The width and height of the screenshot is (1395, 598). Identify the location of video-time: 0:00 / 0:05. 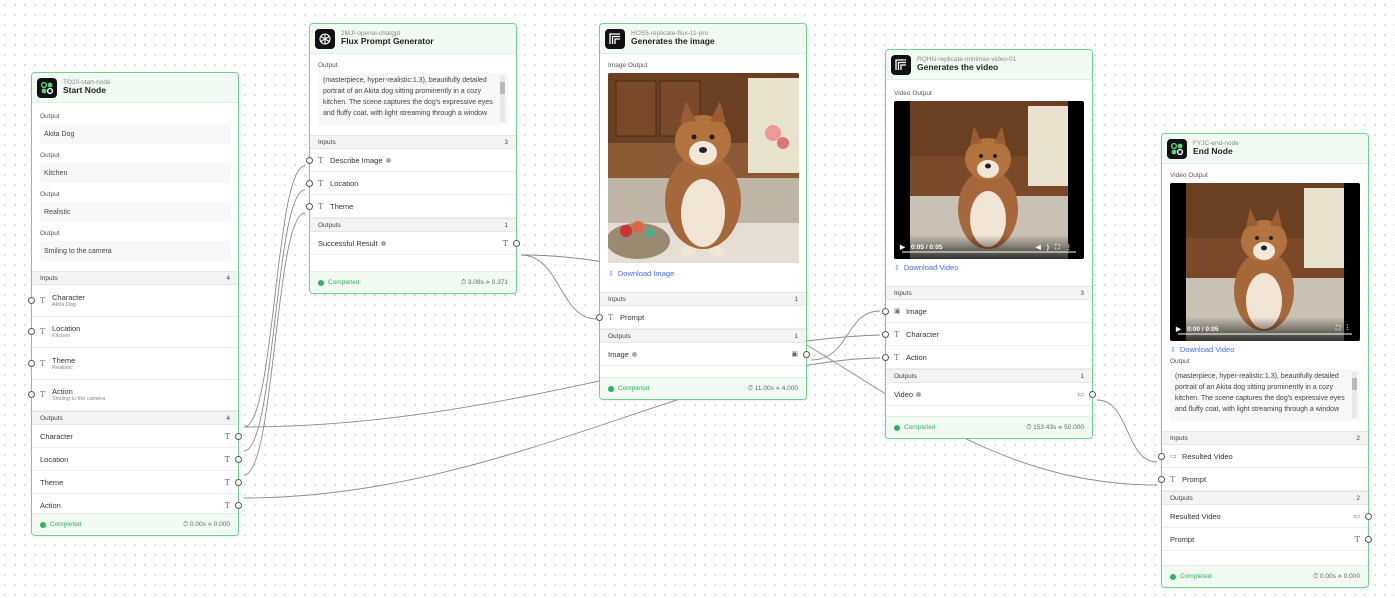
(1203, 329).